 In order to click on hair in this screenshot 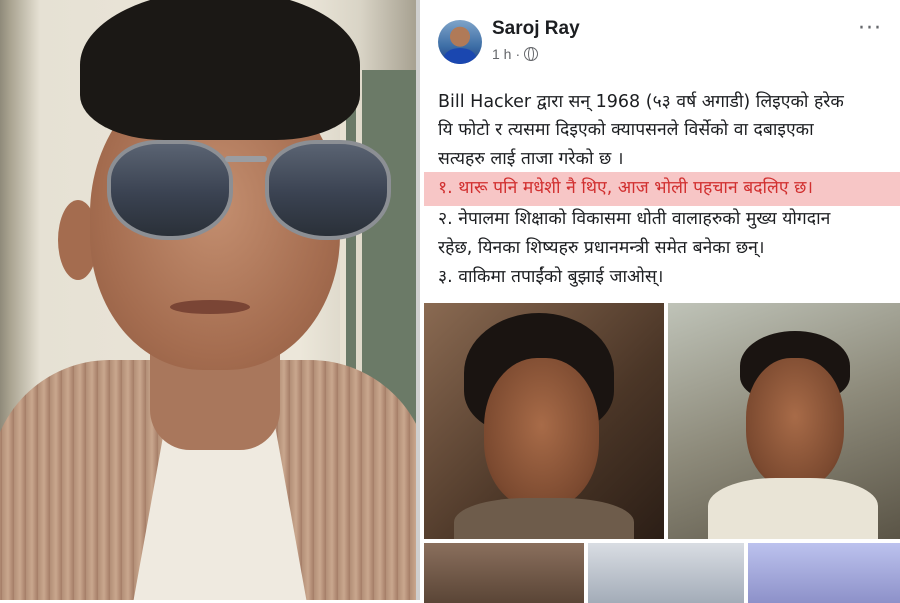, I will do `click(220, 70)`.